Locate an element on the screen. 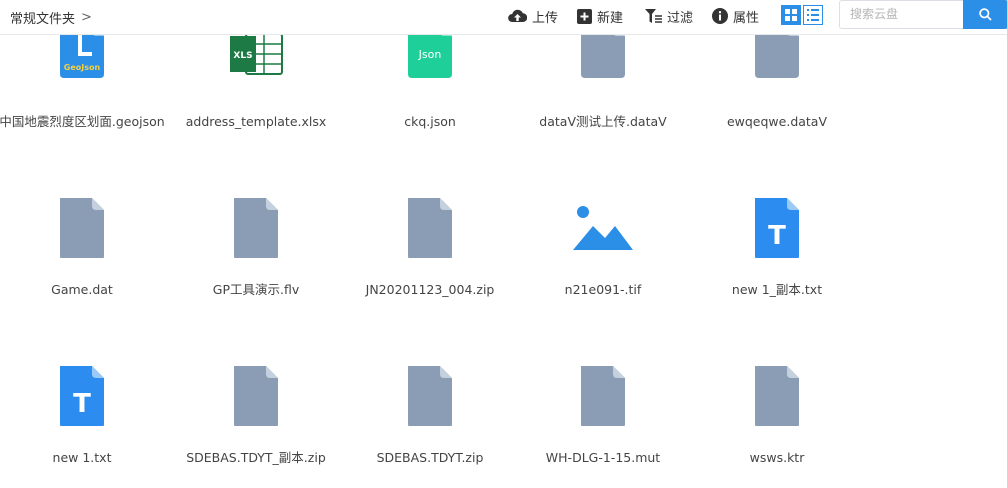 The image size is (1007, 488). toolbar: 常规文件夹 > 上传 新建 过滤 属性 is located at coordinates (503, 17).